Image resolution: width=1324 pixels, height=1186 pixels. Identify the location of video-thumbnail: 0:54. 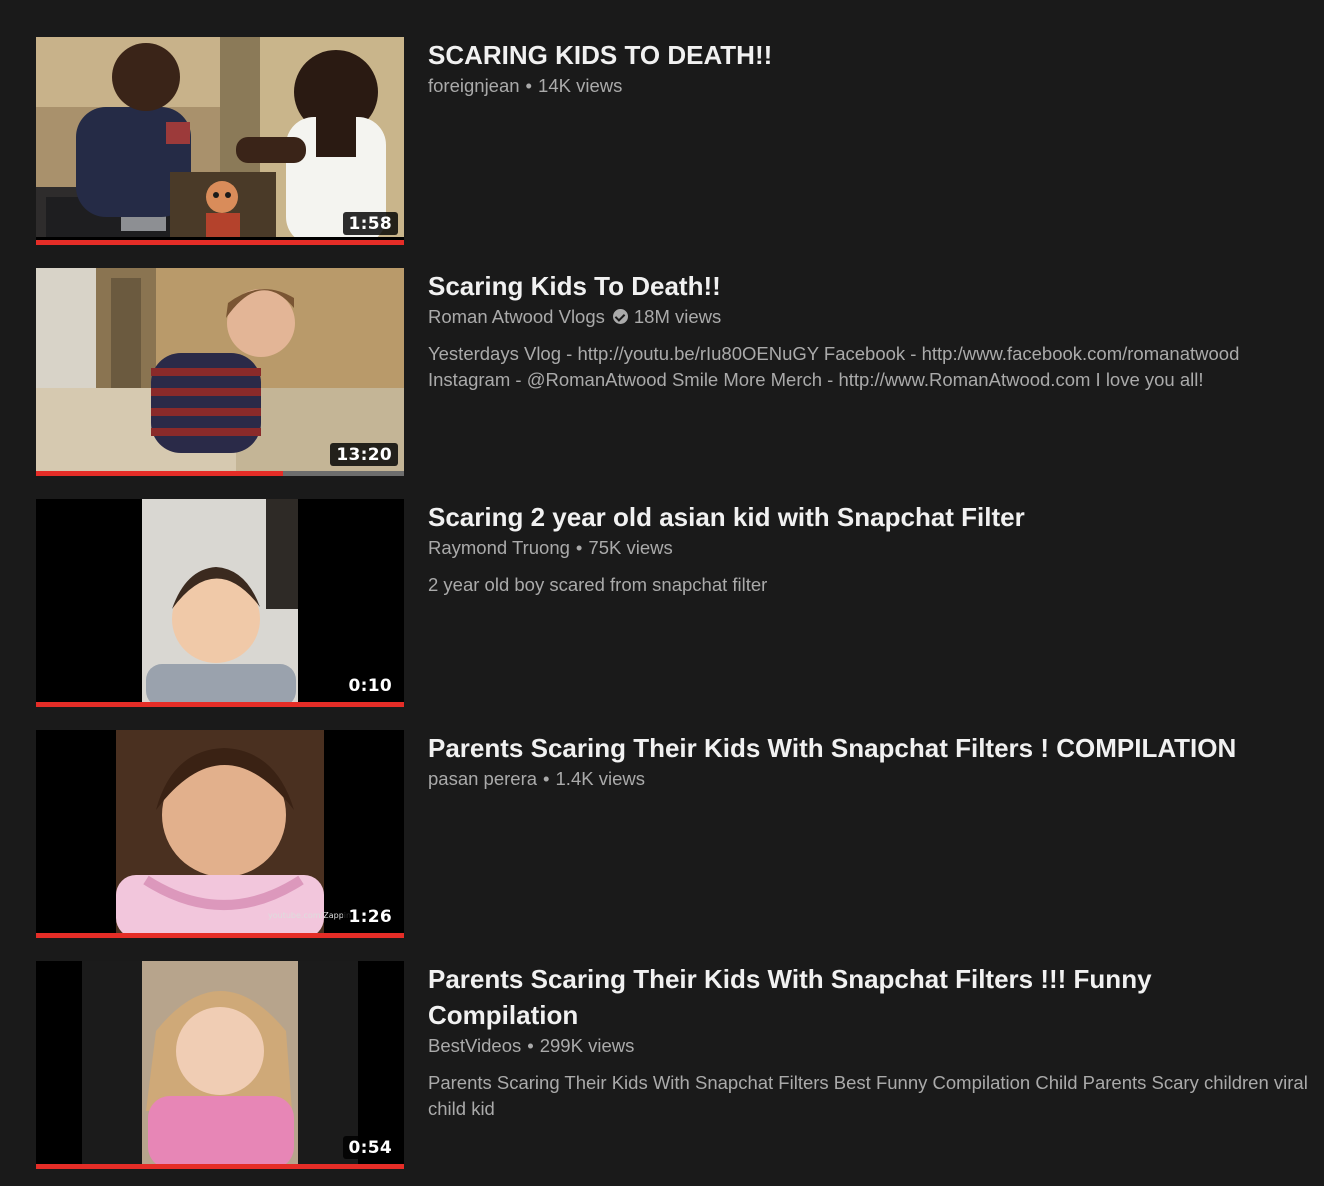
(220, 1065).